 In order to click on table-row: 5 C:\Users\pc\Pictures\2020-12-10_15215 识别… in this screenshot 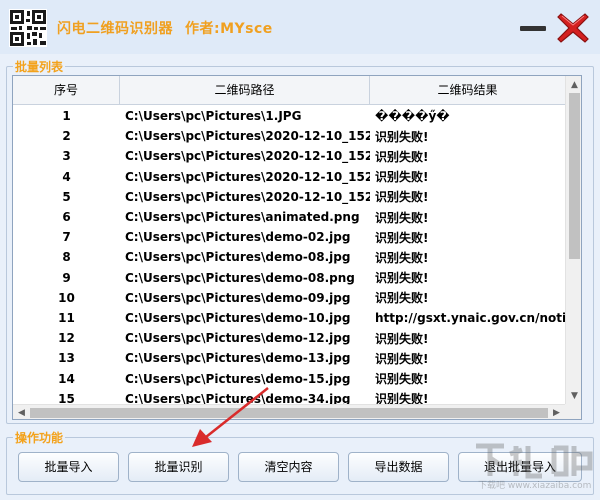, I will do `click(289, 197)`.